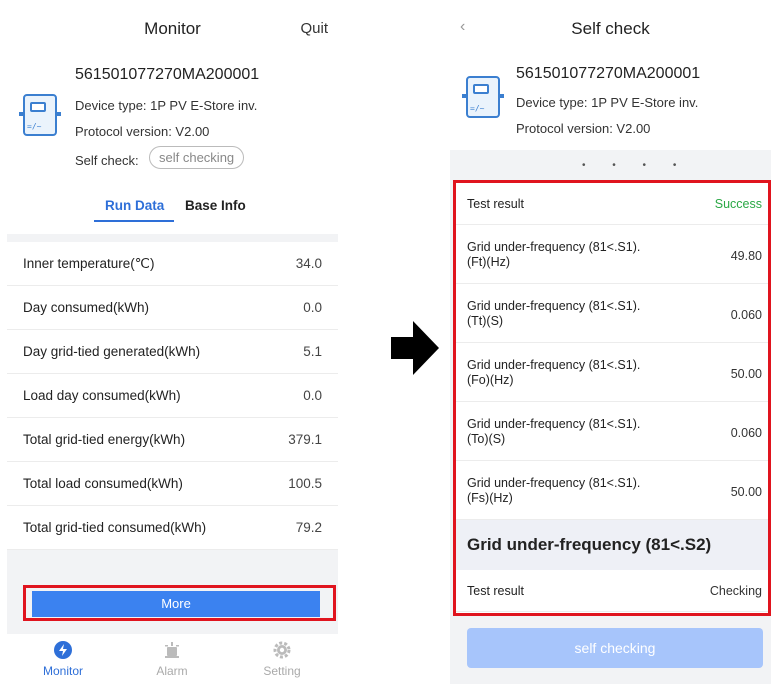 The height and width of the screenshot is (684, 771). I want to click on list-item: Total grid-tied energy(kWh) 379.1, so click(172, 440).